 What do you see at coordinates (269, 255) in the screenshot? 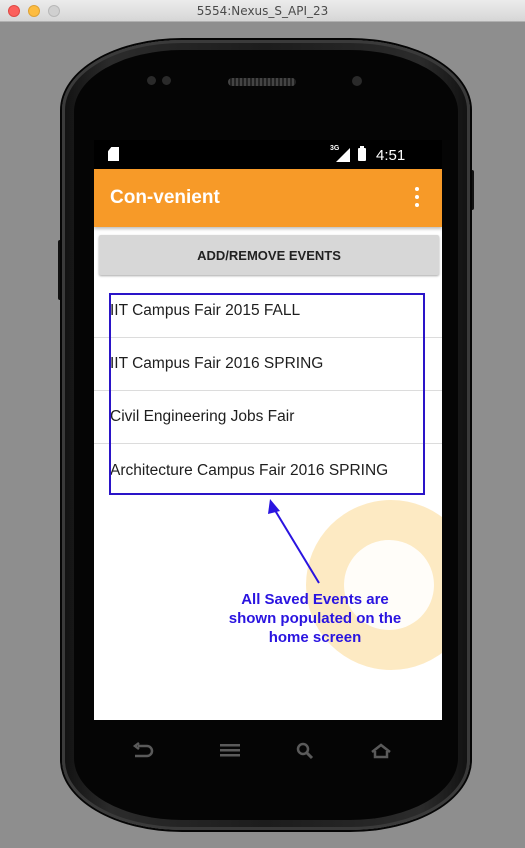
I see `add-remove-events-button: ADD/REMOVE EVENTS` at bounding box center [269, 255].